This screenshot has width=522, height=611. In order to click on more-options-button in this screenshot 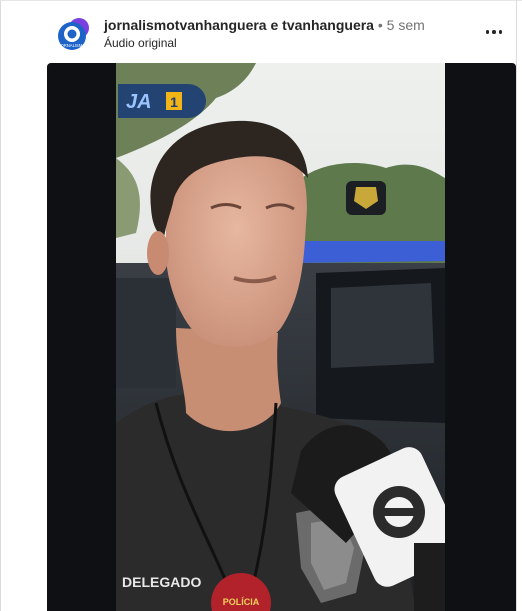, I will do `click(494, 32)`.